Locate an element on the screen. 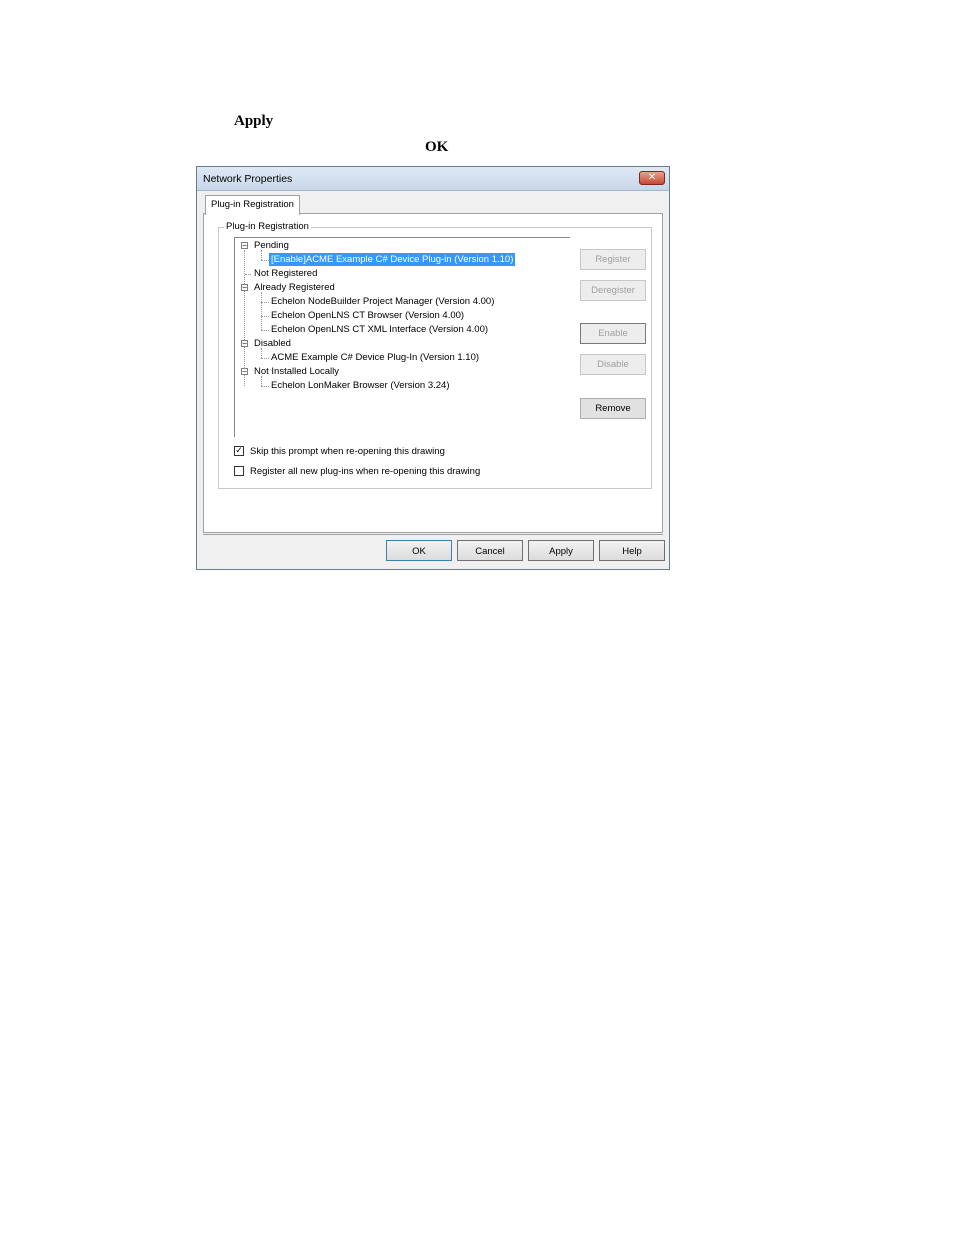 Image resolution: width=954 pixels, height=1235 pixels. register-all-checkbox is located at coordinates (239, 471).